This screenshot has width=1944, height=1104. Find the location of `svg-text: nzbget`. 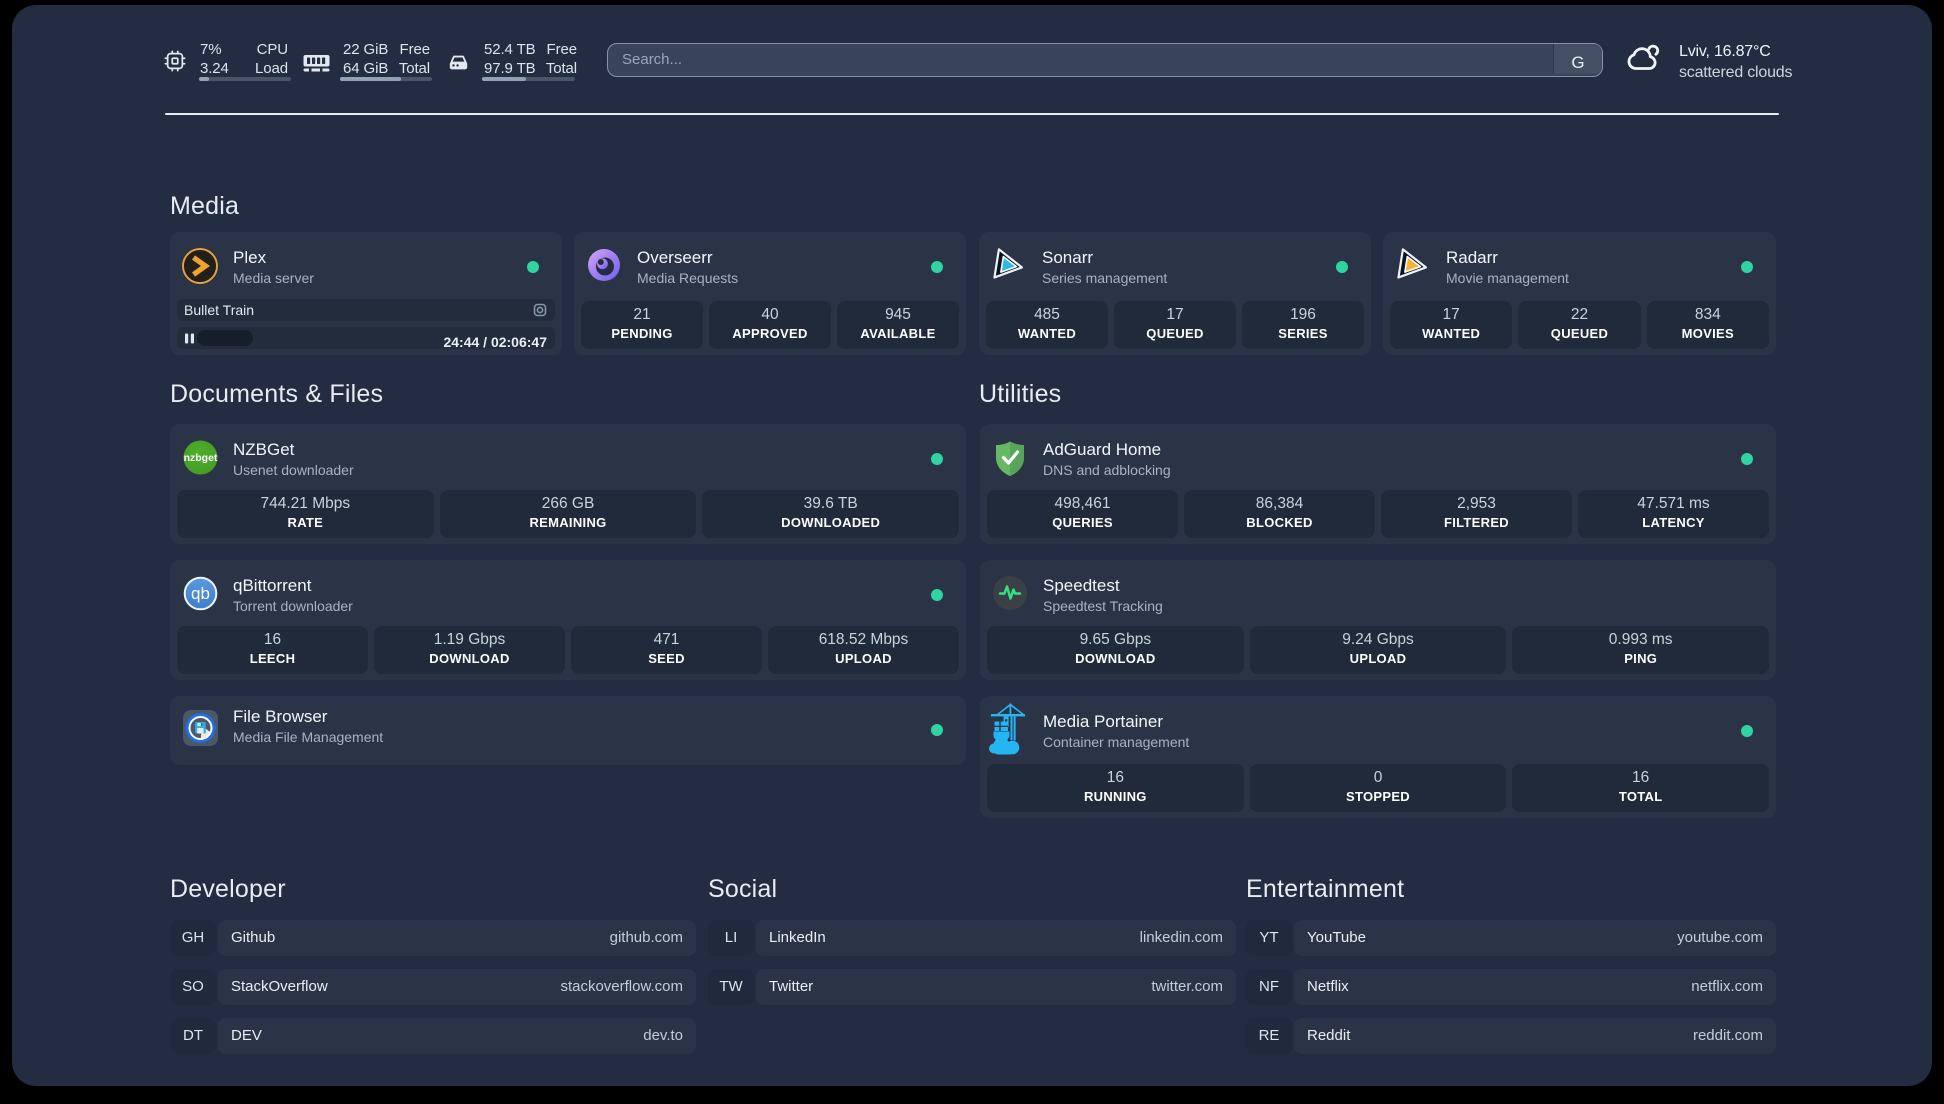

svg-text: nzbget is located at coordinates (201, 458).